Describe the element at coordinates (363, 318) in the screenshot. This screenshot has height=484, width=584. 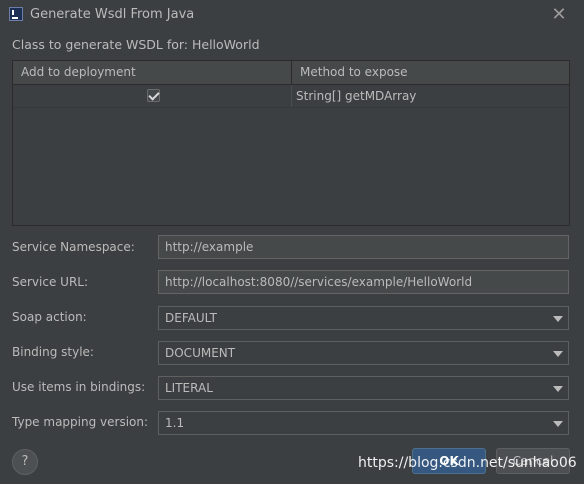
I see `soap-action-dropdown: DEFAULT` at that location.